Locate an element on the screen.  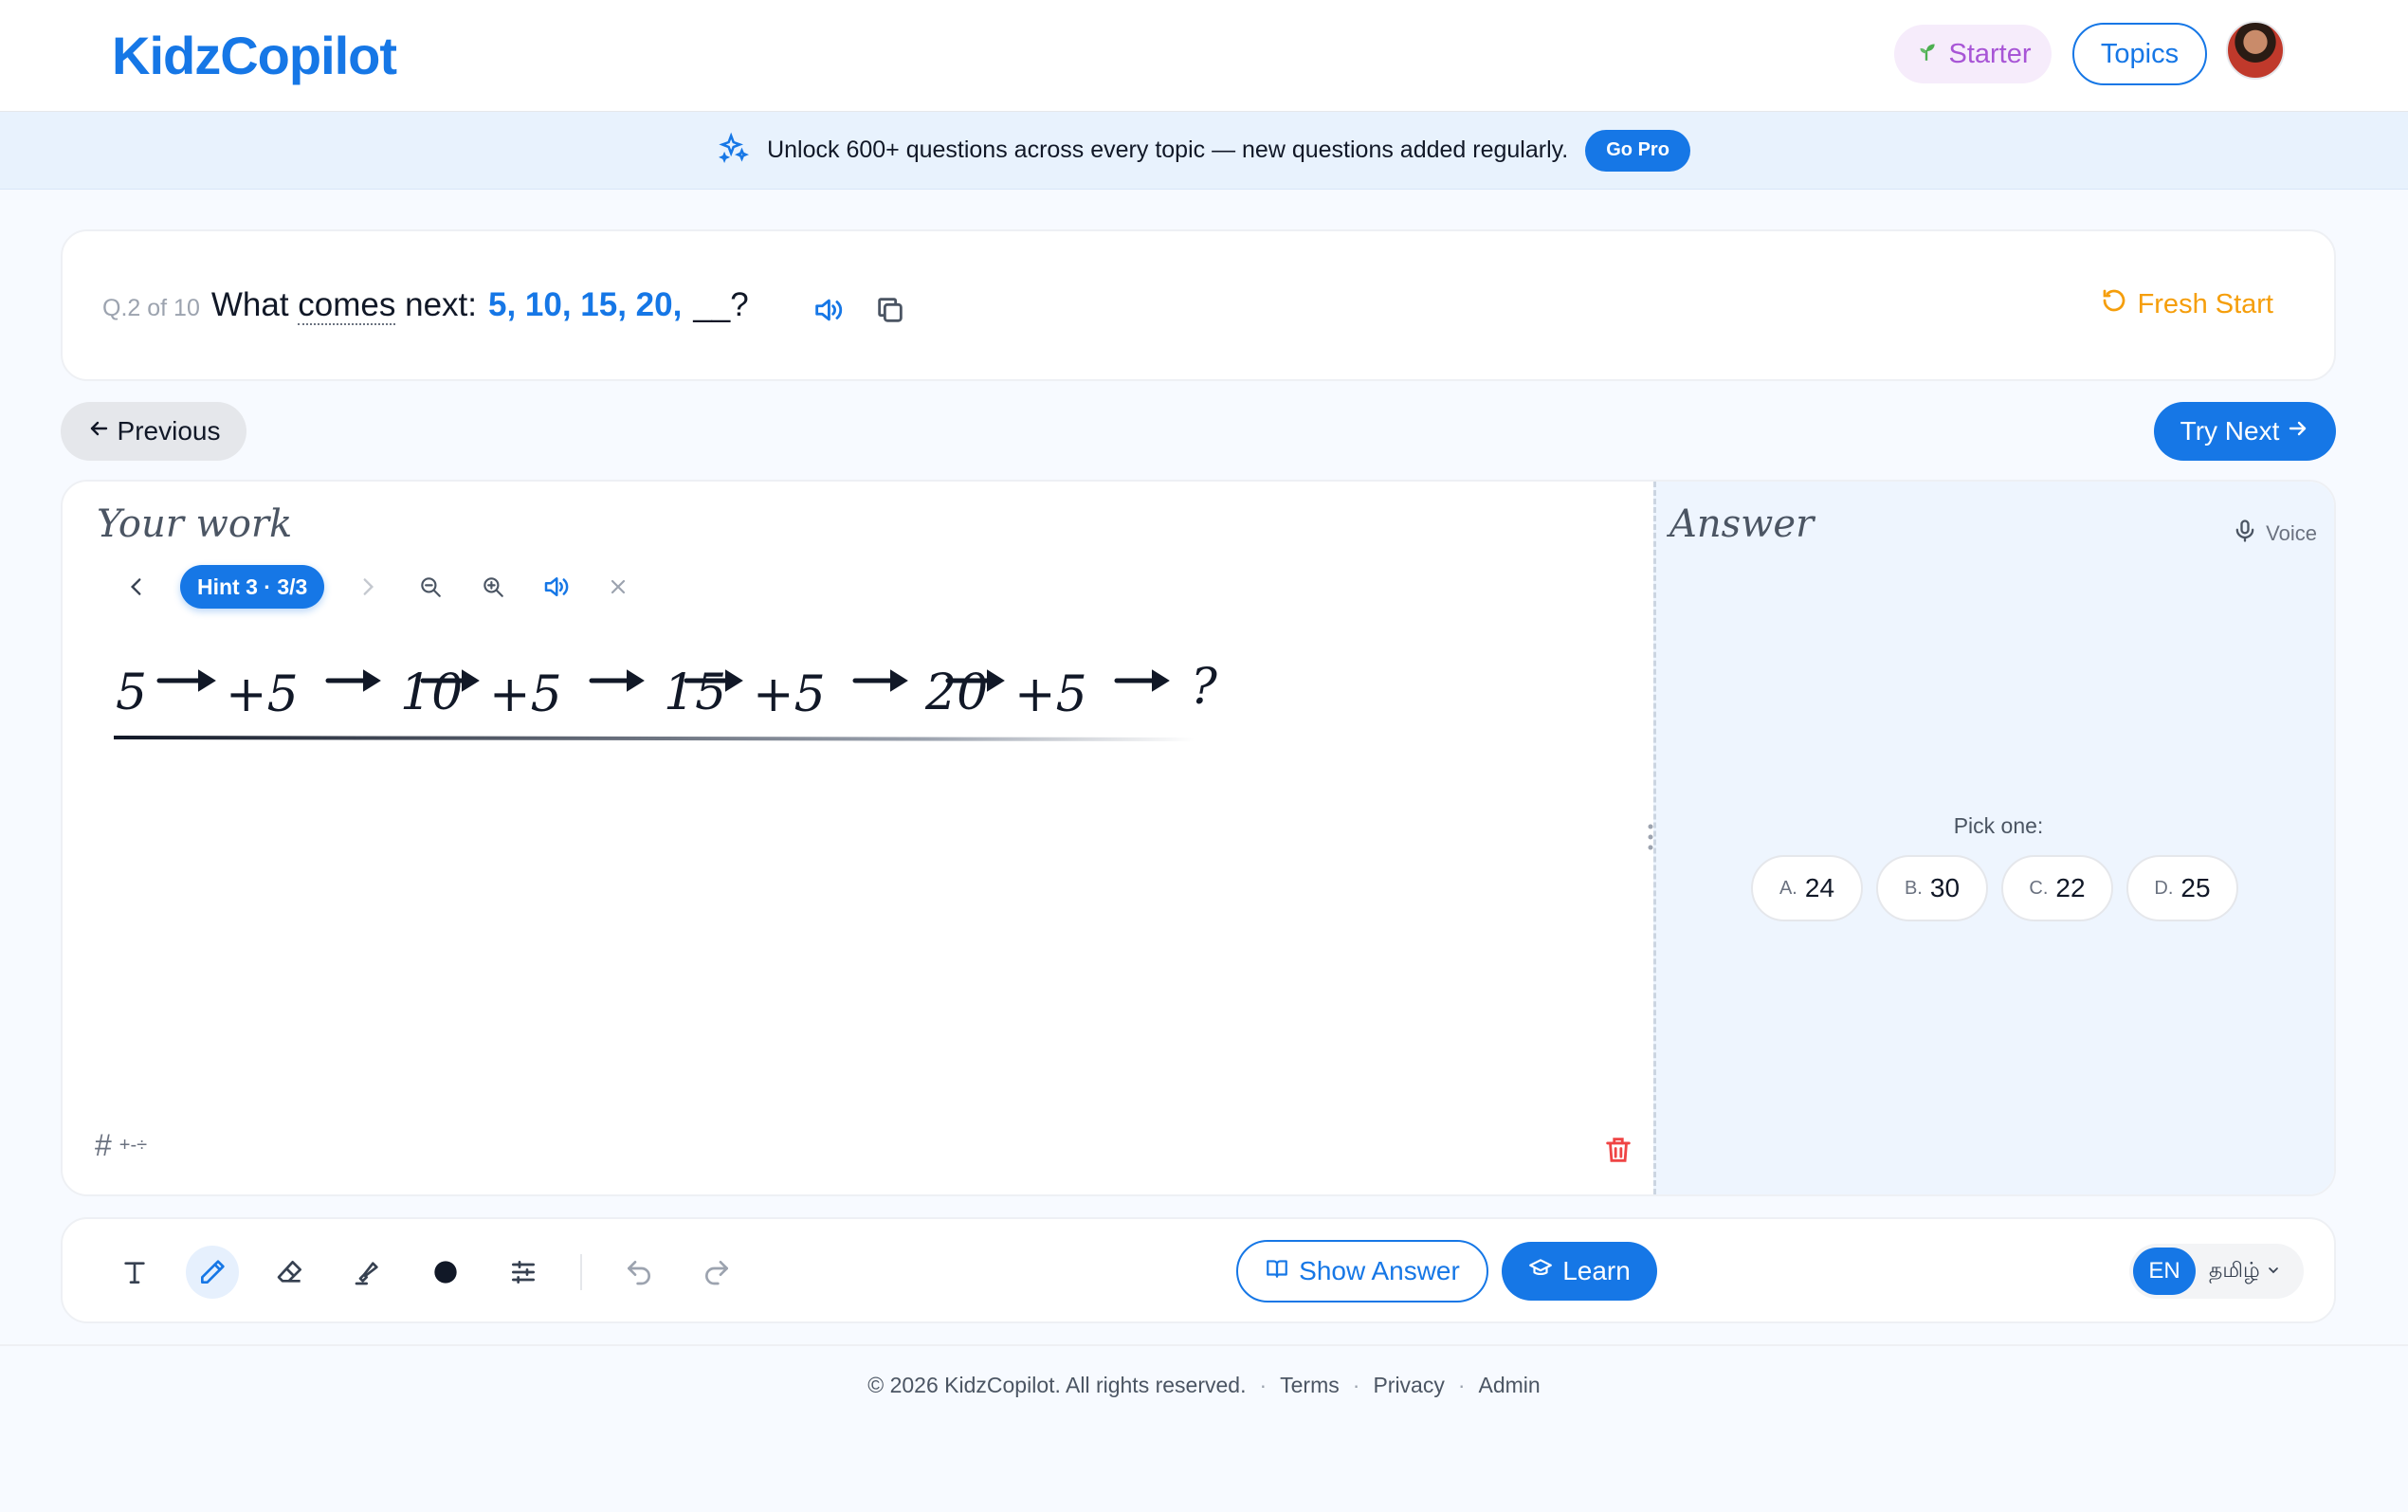
hash-icon: # is located at coordinates (103, 1145).